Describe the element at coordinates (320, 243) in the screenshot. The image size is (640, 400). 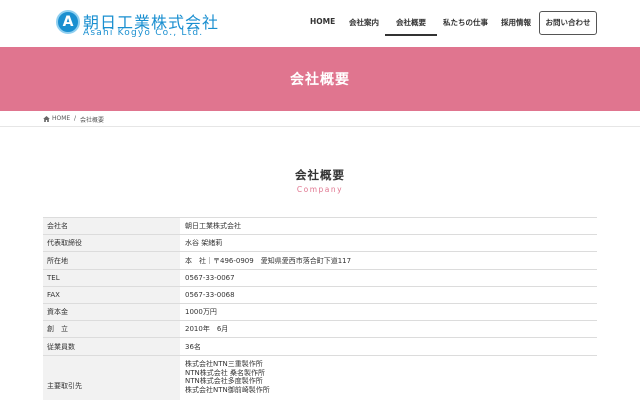
I see `table-row: 代表取締役 水谷 架緒莉` at that location.